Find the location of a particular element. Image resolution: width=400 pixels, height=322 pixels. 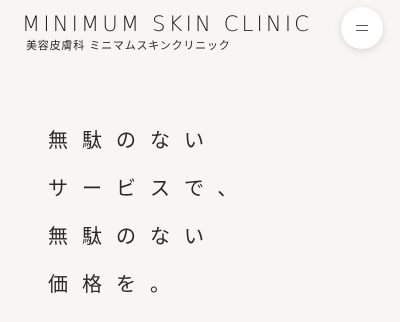

hero-line-2: サービスで、 is located at coordinates (150, 188).